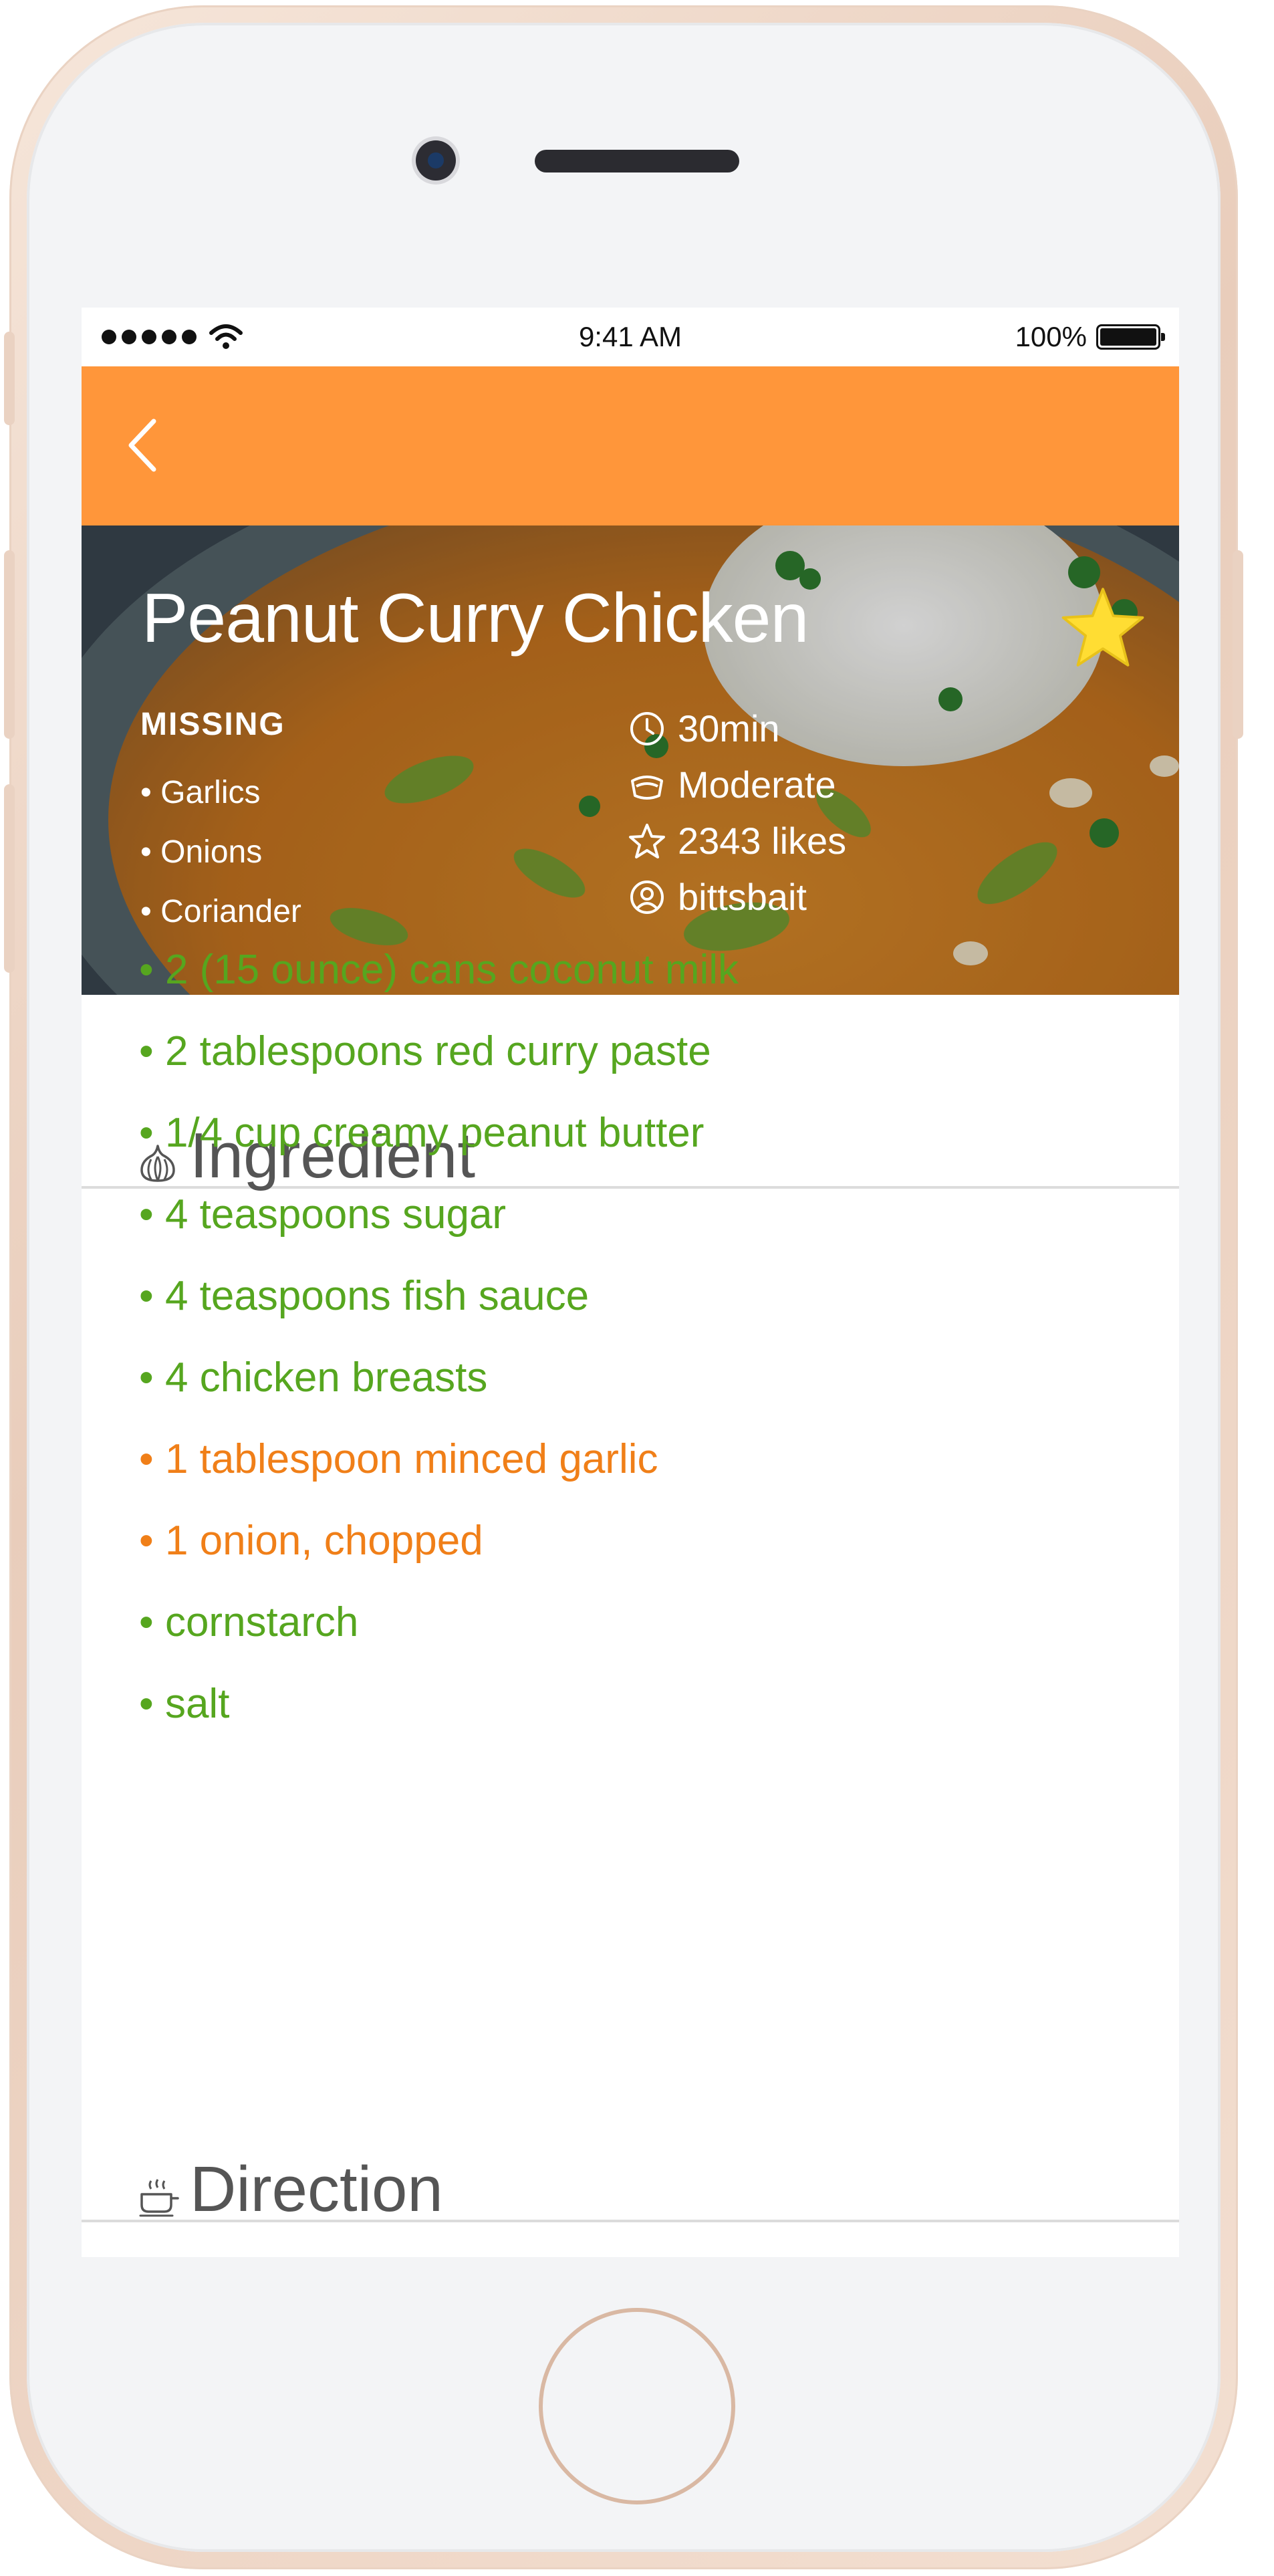 This screenshot has width=1274, height=2576. What do you see at coordinates (647, 788) in the screenshot?
I see `difficulty-icon` at bounding box center [647, 788].